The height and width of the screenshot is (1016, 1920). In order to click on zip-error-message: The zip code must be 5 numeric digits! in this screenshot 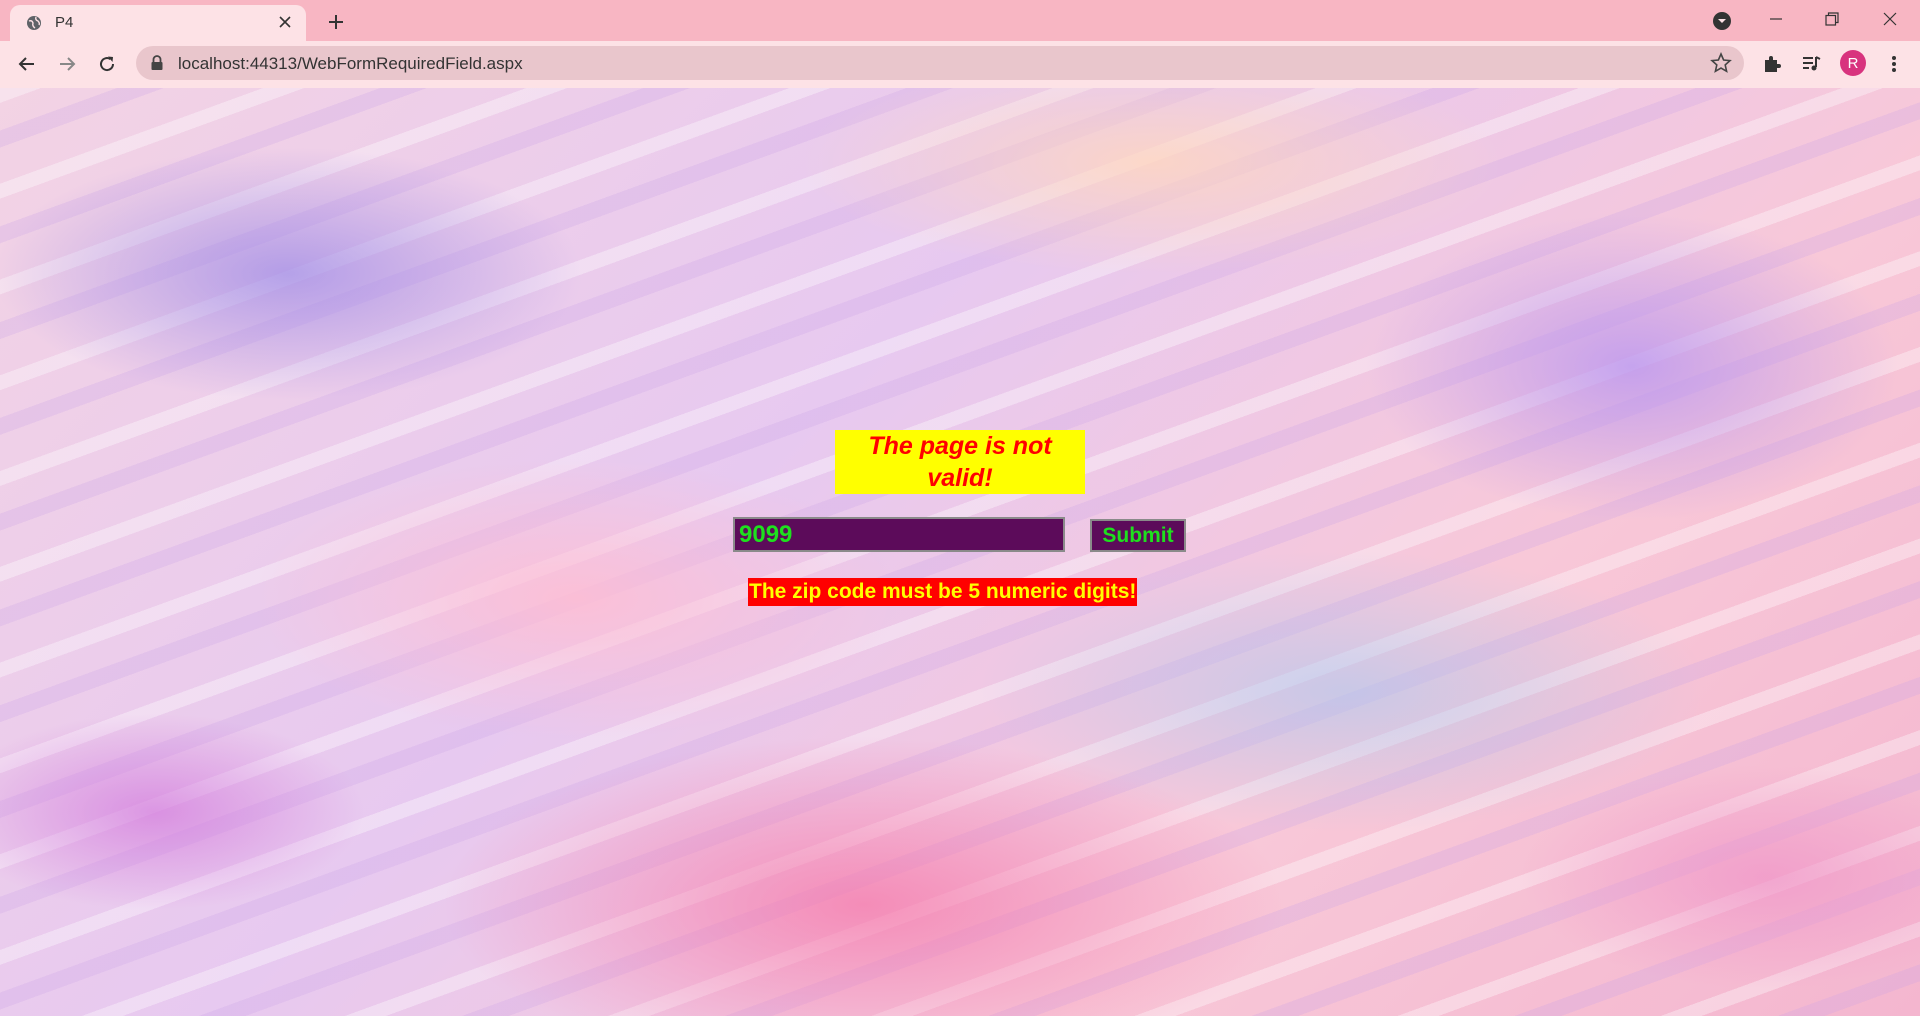, I will do `click(943, 592)`.